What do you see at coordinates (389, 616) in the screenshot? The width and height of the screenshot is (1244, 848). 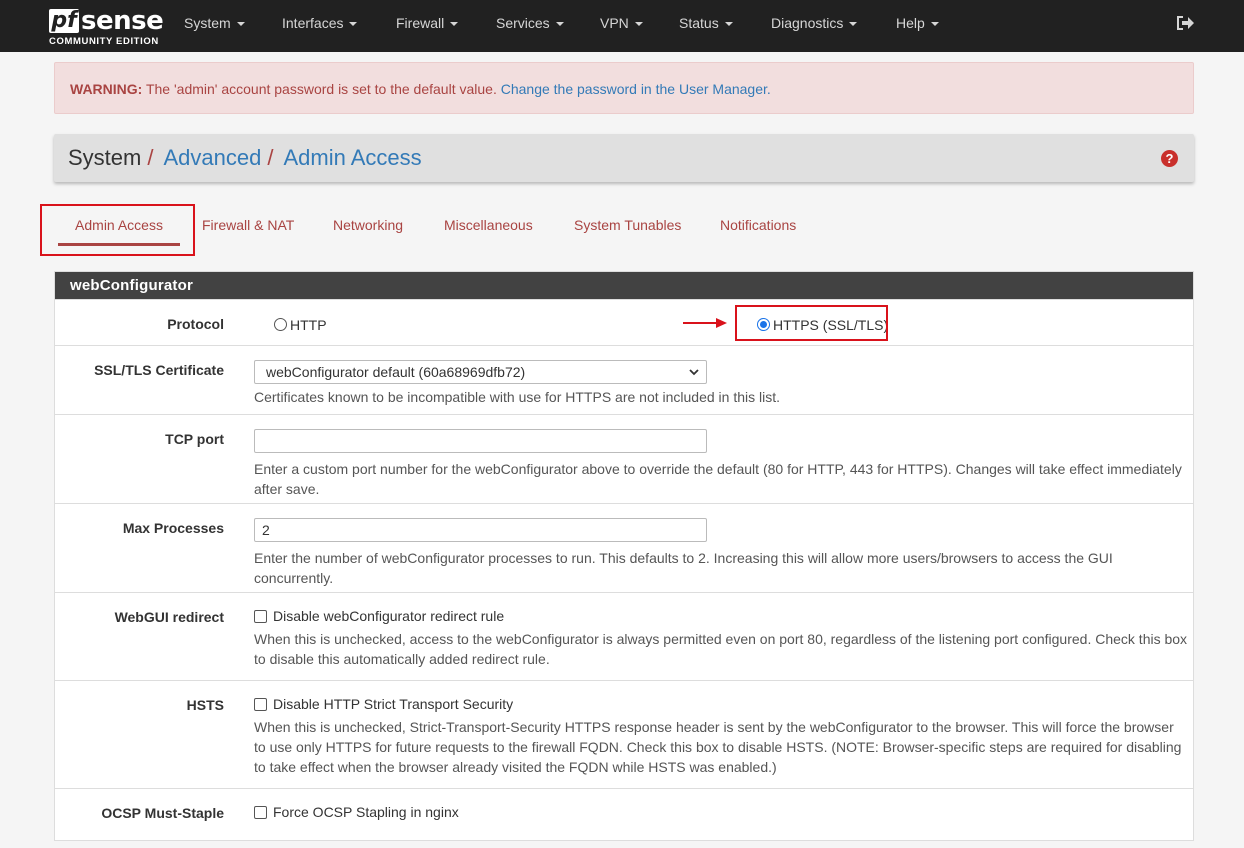 I see `redirect-checkbox-label: Disable webConfigurator redirect rule` at bounding box center [389, 616].